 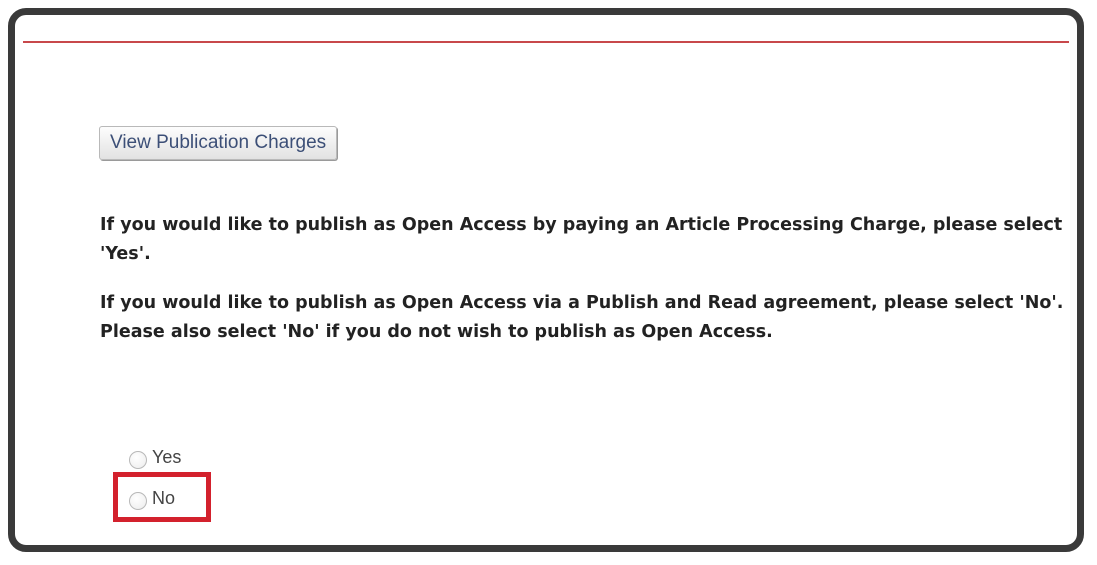 I want to click on option-yes: Yes, so click(x=155, y=457).